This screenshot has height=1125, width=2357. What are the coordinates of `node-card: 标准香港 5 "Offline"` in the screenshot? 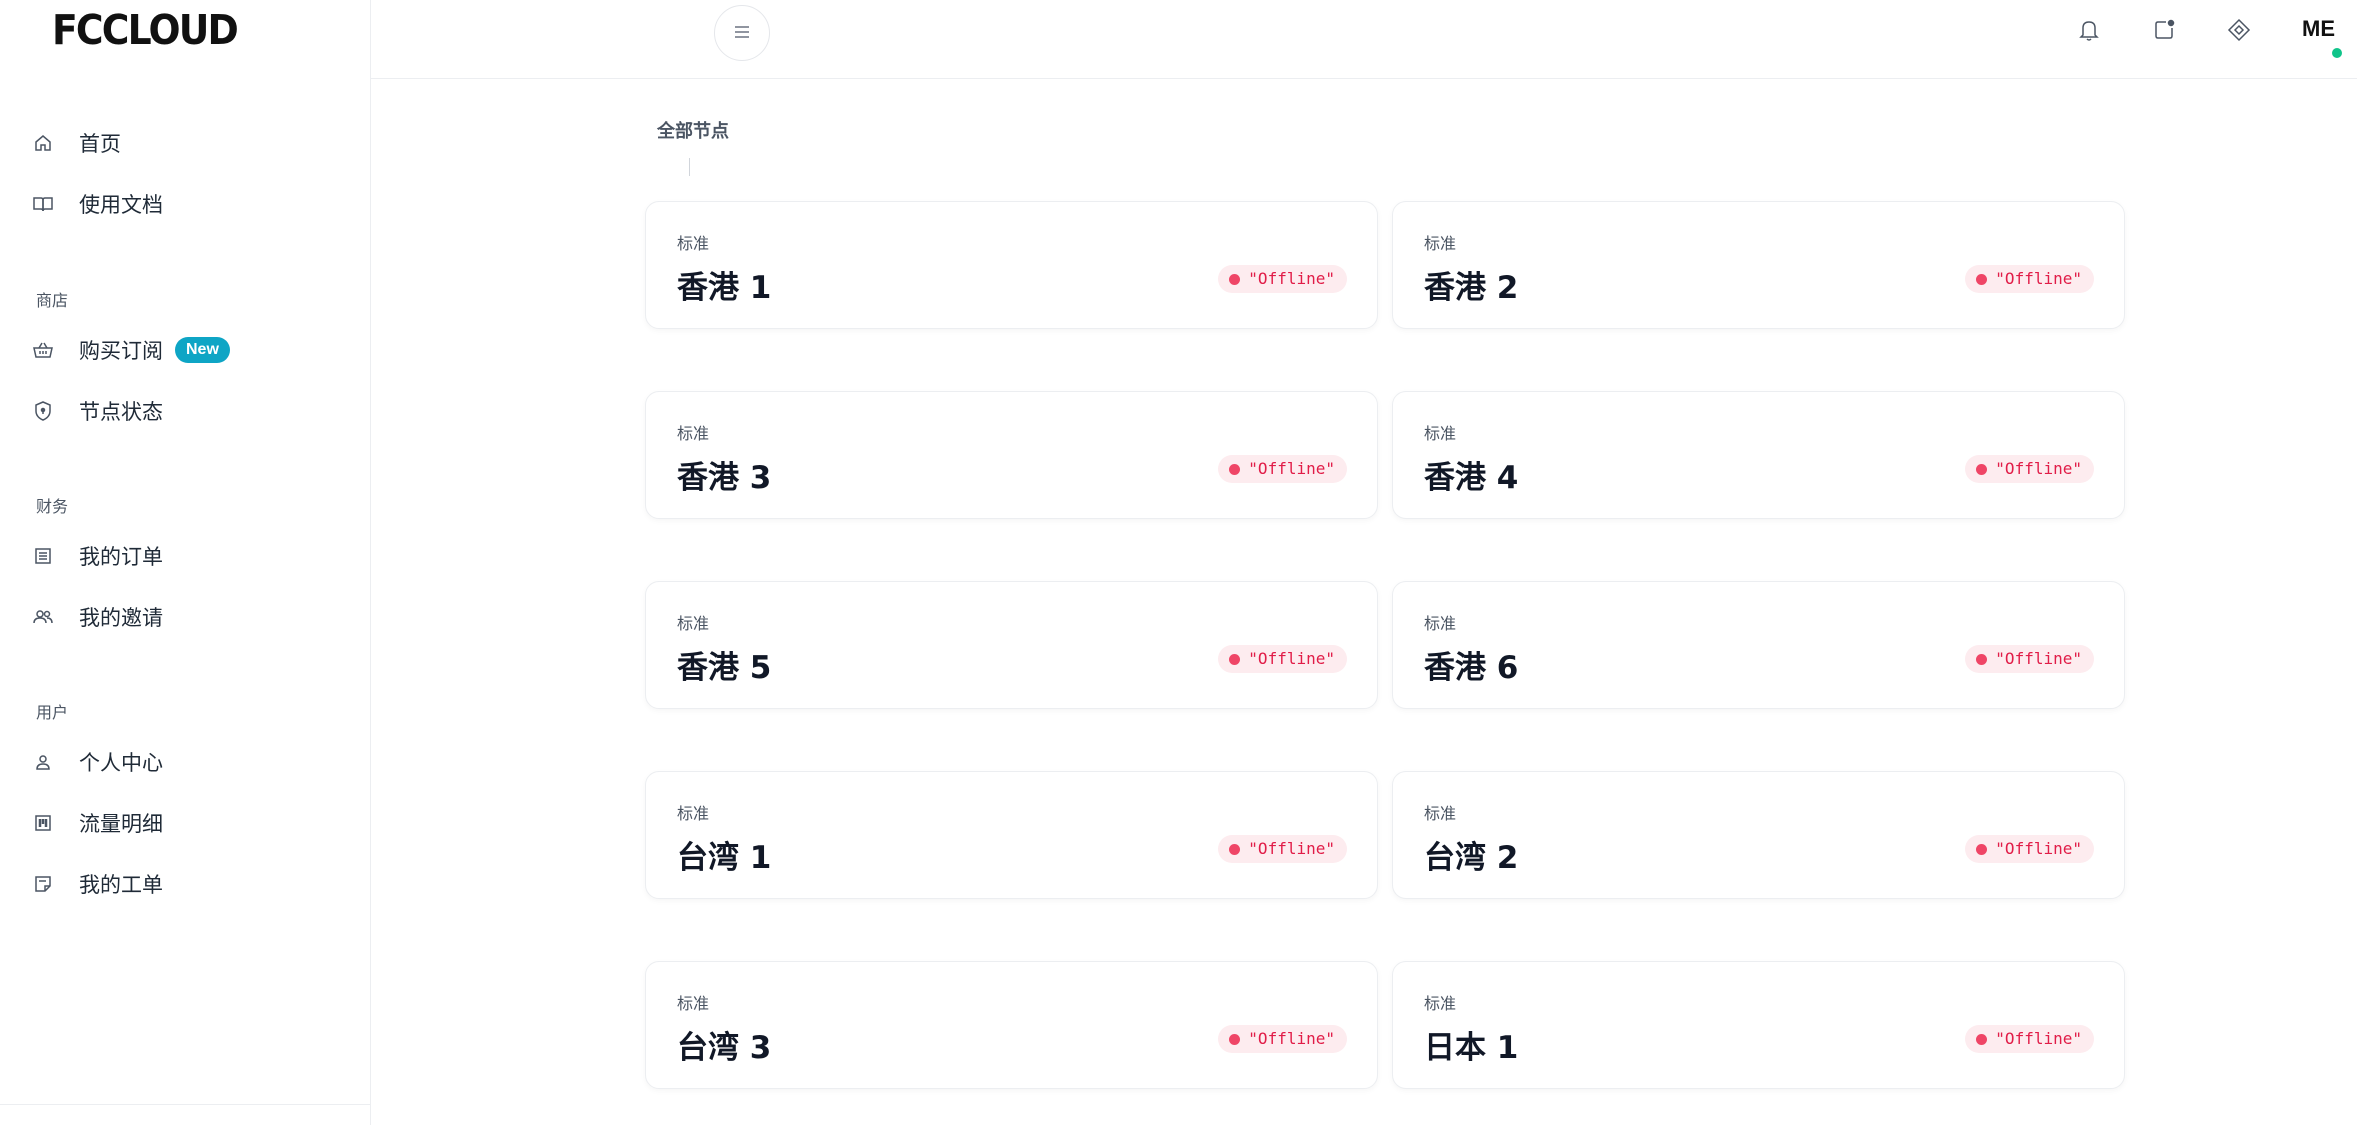 It's located at (1011, 645).